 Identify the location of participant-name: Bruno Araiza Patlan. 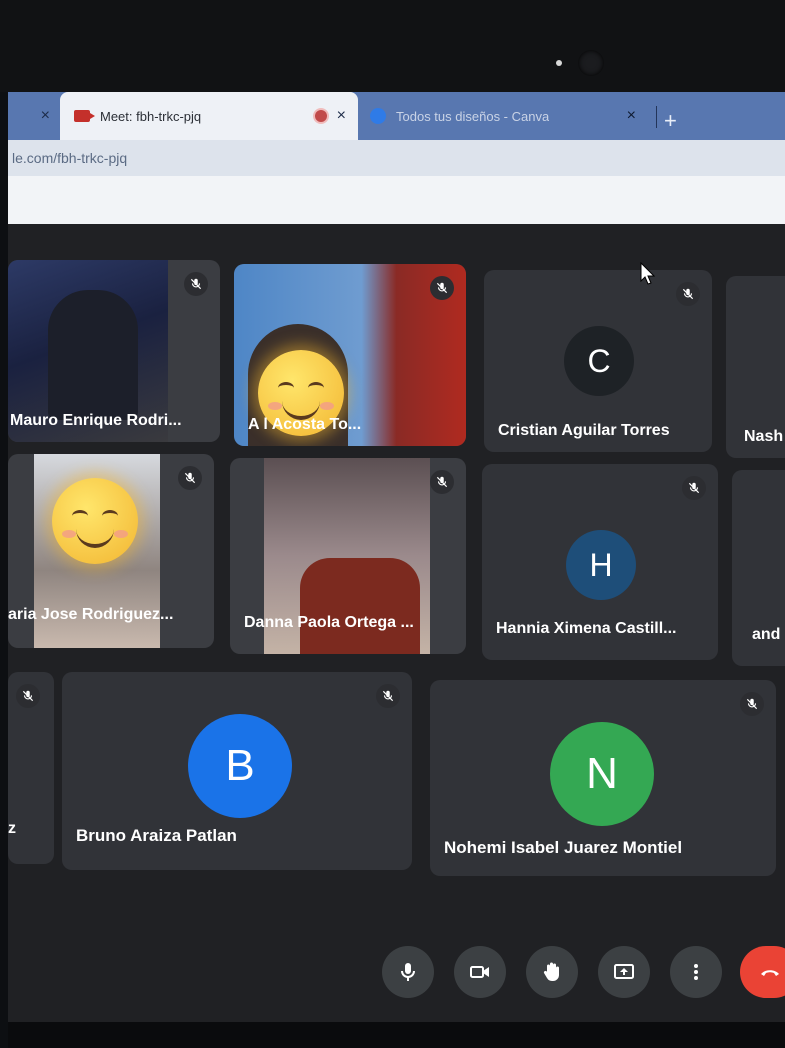
(156, 835).